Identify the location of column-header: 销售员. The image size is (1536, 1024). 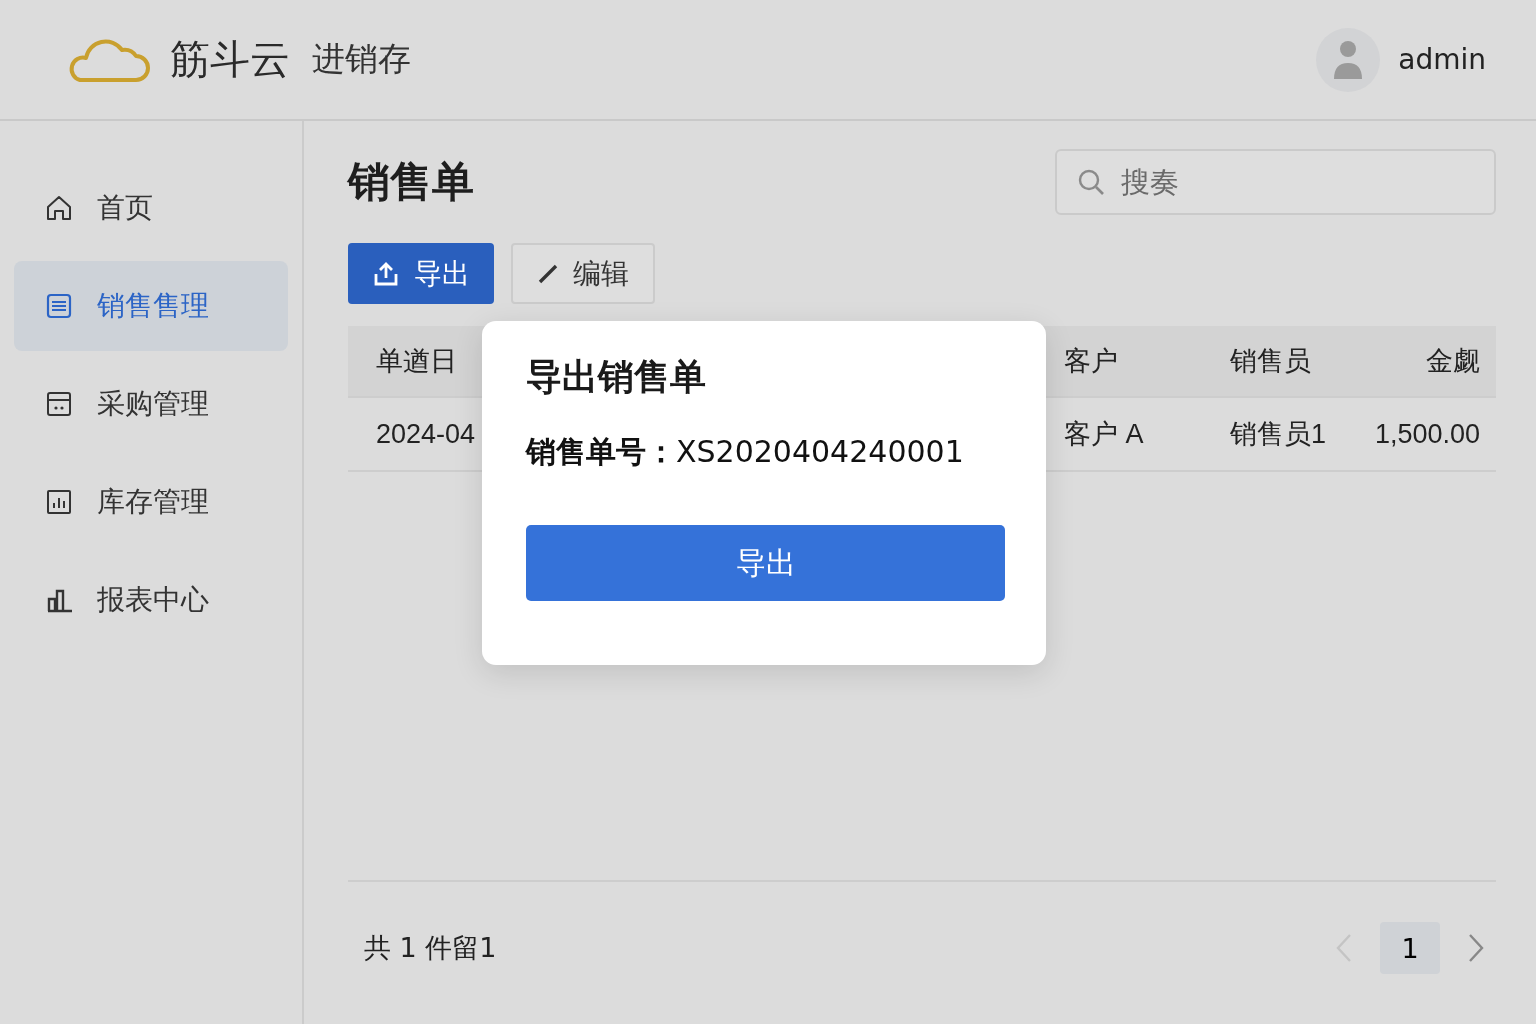
(1270, 361).